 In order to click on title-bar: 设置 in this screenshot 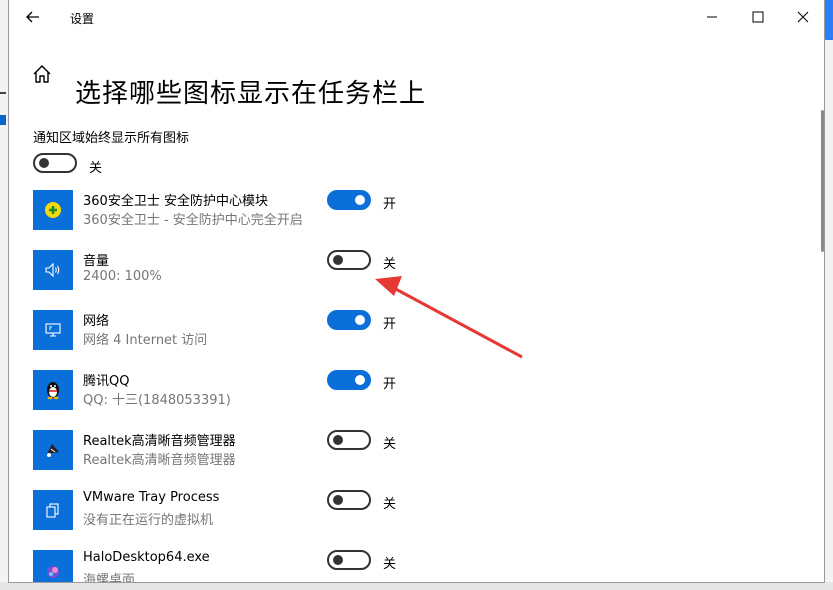, I will do `click(416, 17)`.